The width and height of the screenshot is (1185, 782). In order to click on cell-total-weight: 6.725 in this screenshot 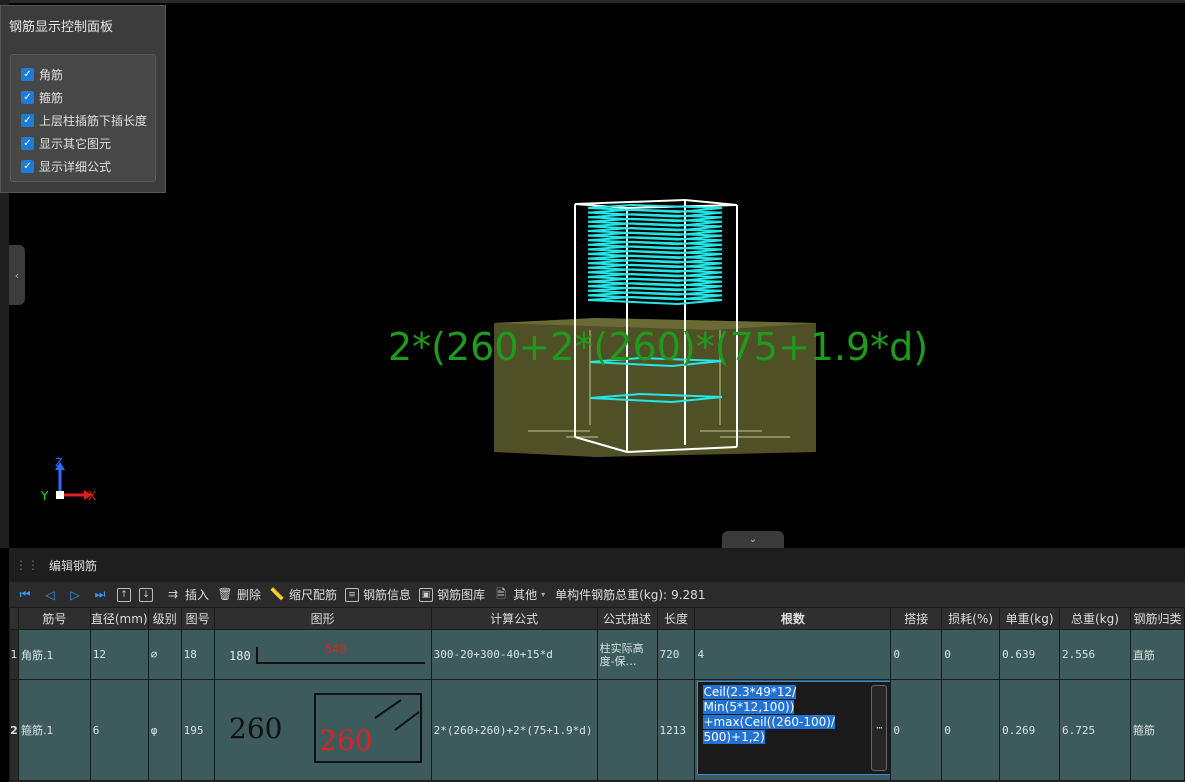, I will do `click(1095, 730)`.